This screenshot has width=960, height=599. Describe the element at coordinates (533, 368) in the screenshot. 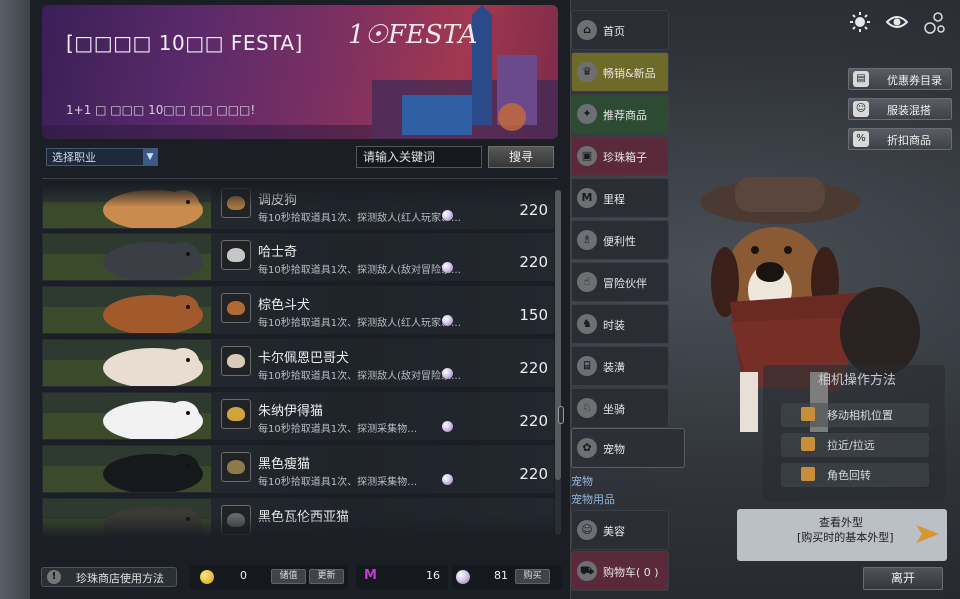

I see `product-price: 220` at that location.